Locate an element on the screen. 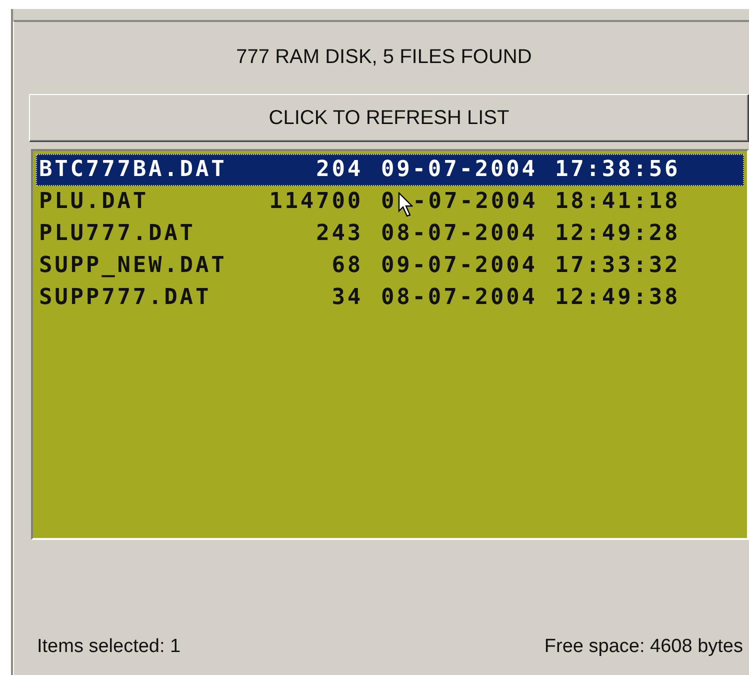  file-size-cell-text: 34 is located at coordinates (346, 298).